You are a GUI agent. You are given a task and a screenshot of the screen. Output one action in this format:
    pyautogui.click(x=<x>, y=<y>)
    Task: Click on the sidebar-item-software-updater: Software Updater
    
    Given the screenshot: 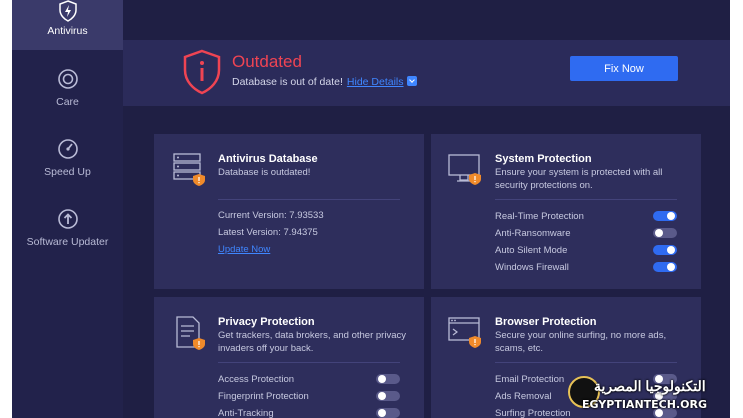 What is the action you would take?
    pyautogui.click(x=67, y=237)
    